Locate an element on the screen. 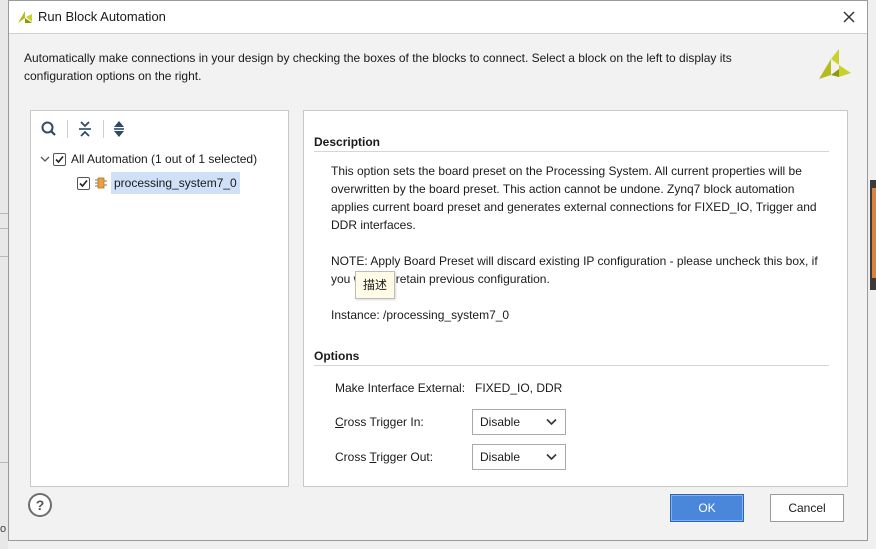 The image size is (876, 549). label-text: Cross is located at coordinates (352, 457).